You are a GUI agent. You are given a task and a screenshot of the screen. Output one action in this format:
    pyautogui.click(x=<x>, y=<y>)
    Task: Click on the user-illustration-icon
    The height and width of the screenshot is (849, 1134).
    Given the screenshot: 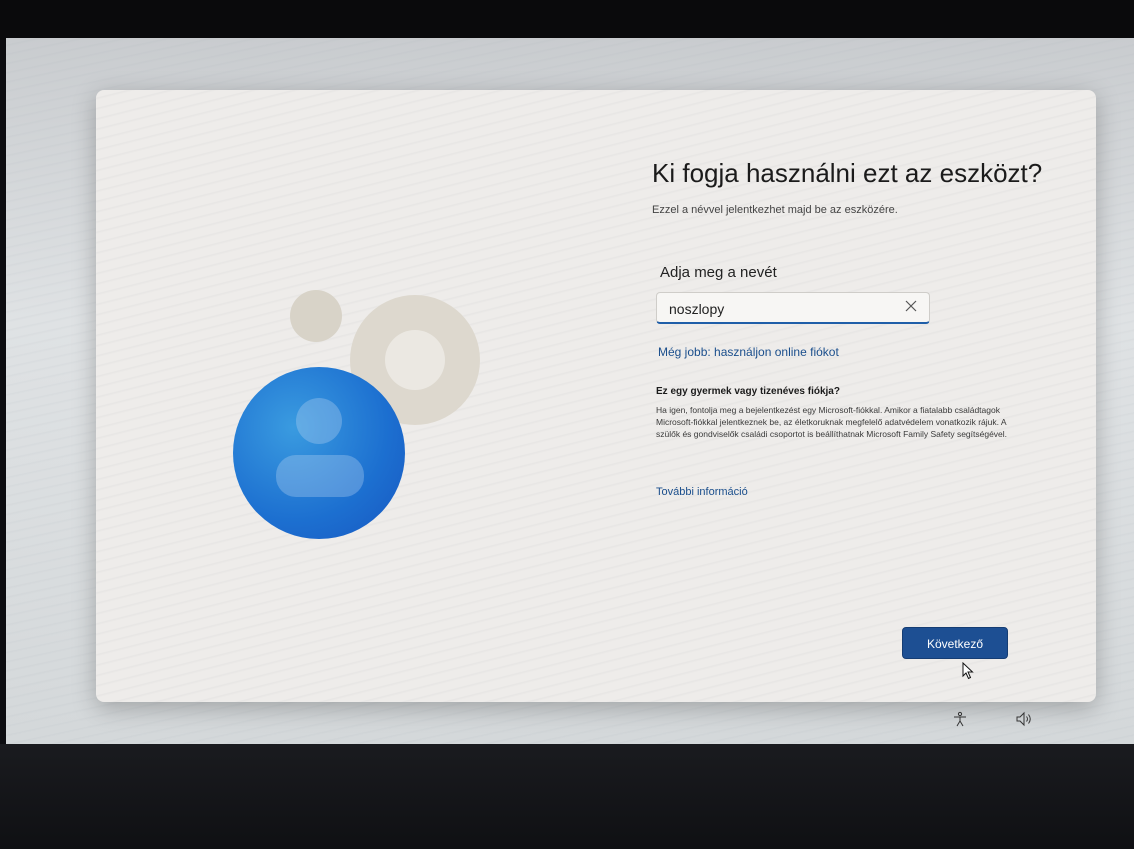 What is the action you would take?
    pyautogui.click(x=319, y=453)
    